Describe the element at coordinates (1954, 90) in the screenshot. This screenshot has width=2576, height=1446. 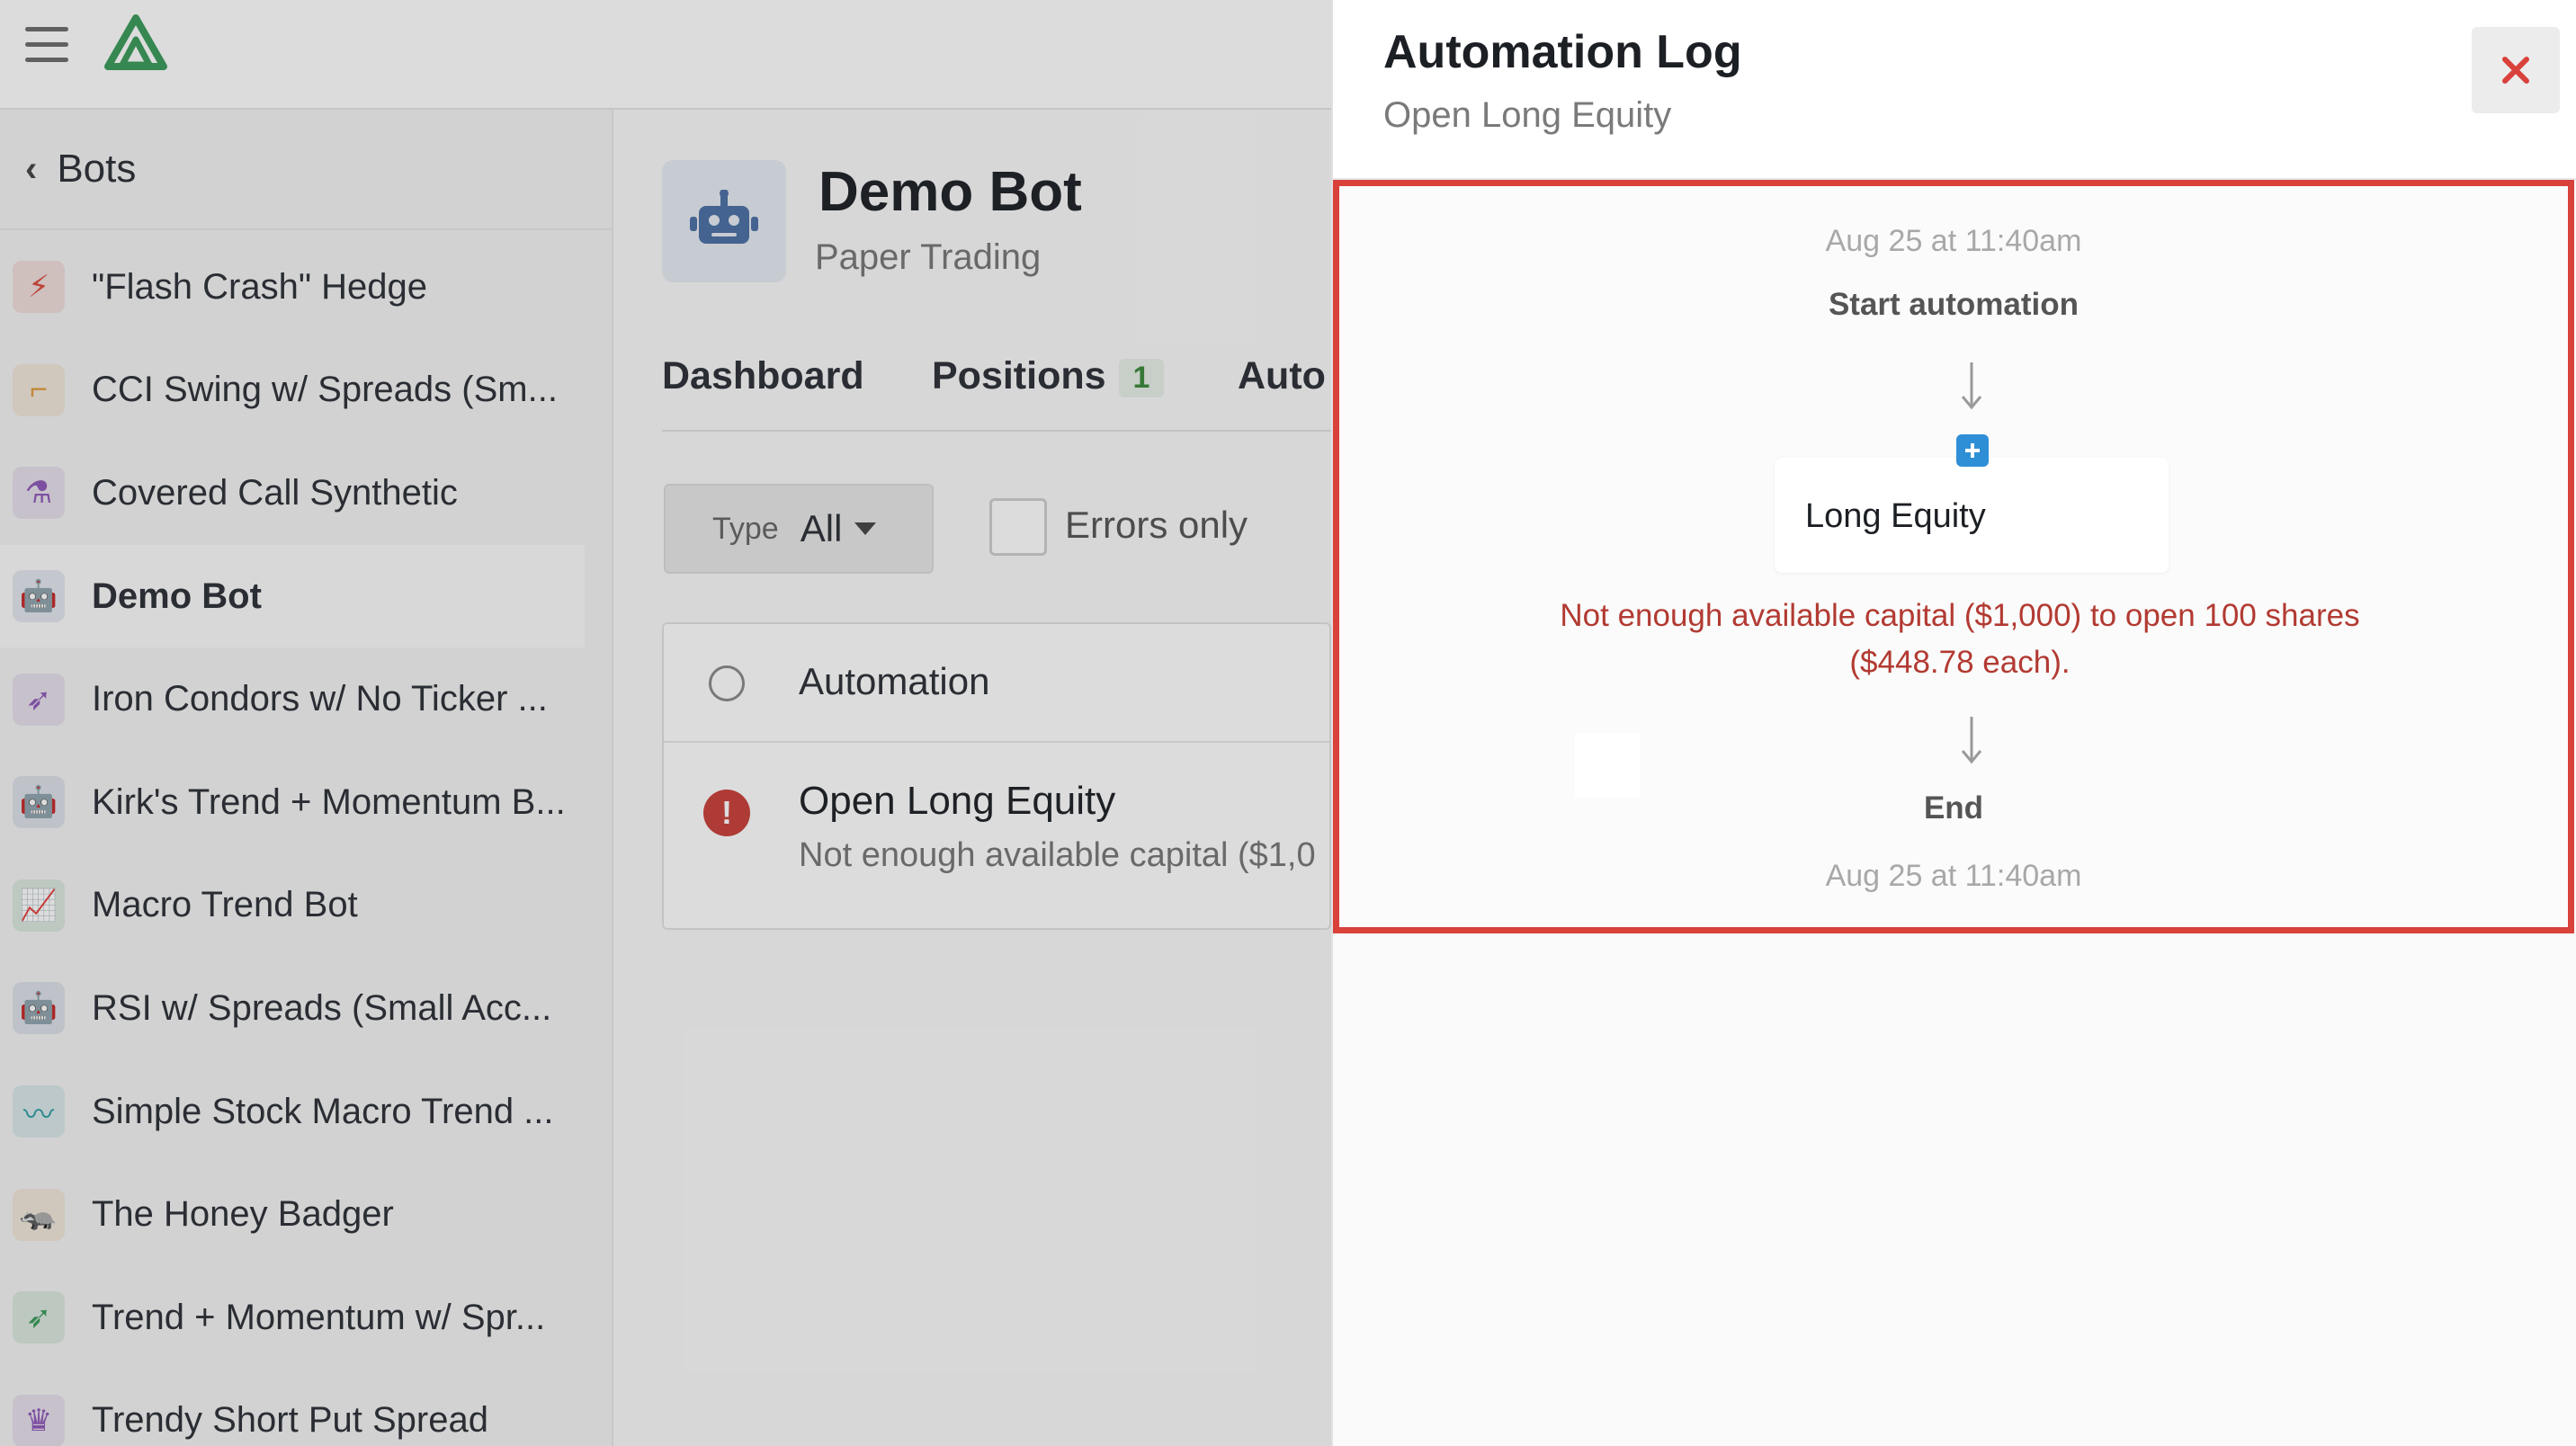
I see `drawer-header: Automation Log Open Long Equity` at that location.